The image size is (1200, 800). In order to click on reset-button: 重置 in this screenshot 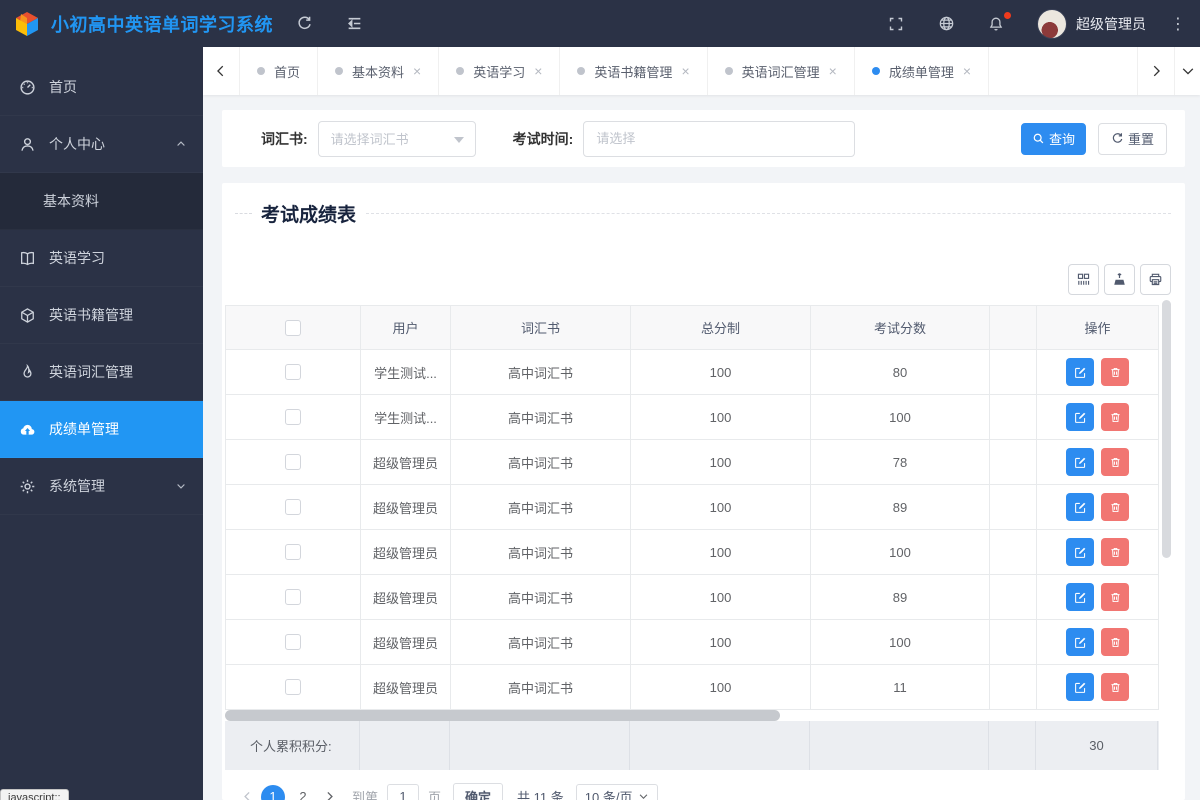, I will do `click(1132, 138)`.